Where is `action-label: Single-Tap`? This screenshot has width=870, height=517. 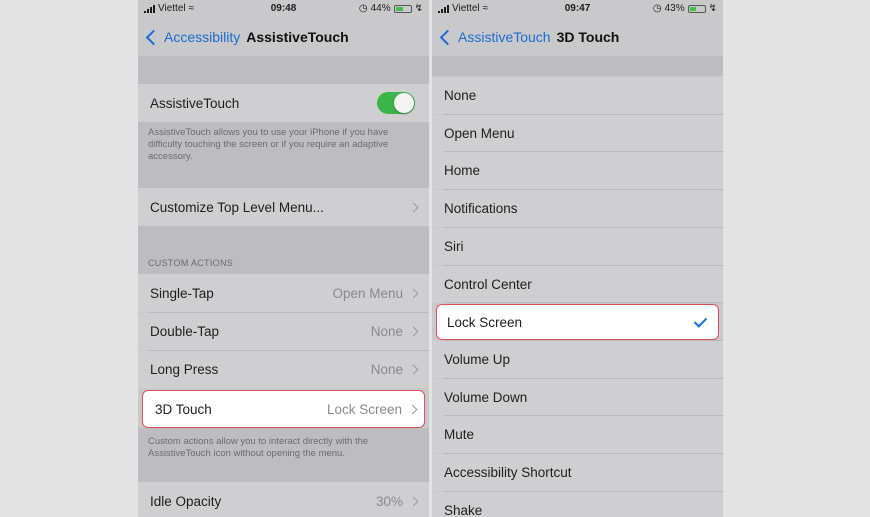
action-label: Single-Tap is located at coordinates (182, 293).